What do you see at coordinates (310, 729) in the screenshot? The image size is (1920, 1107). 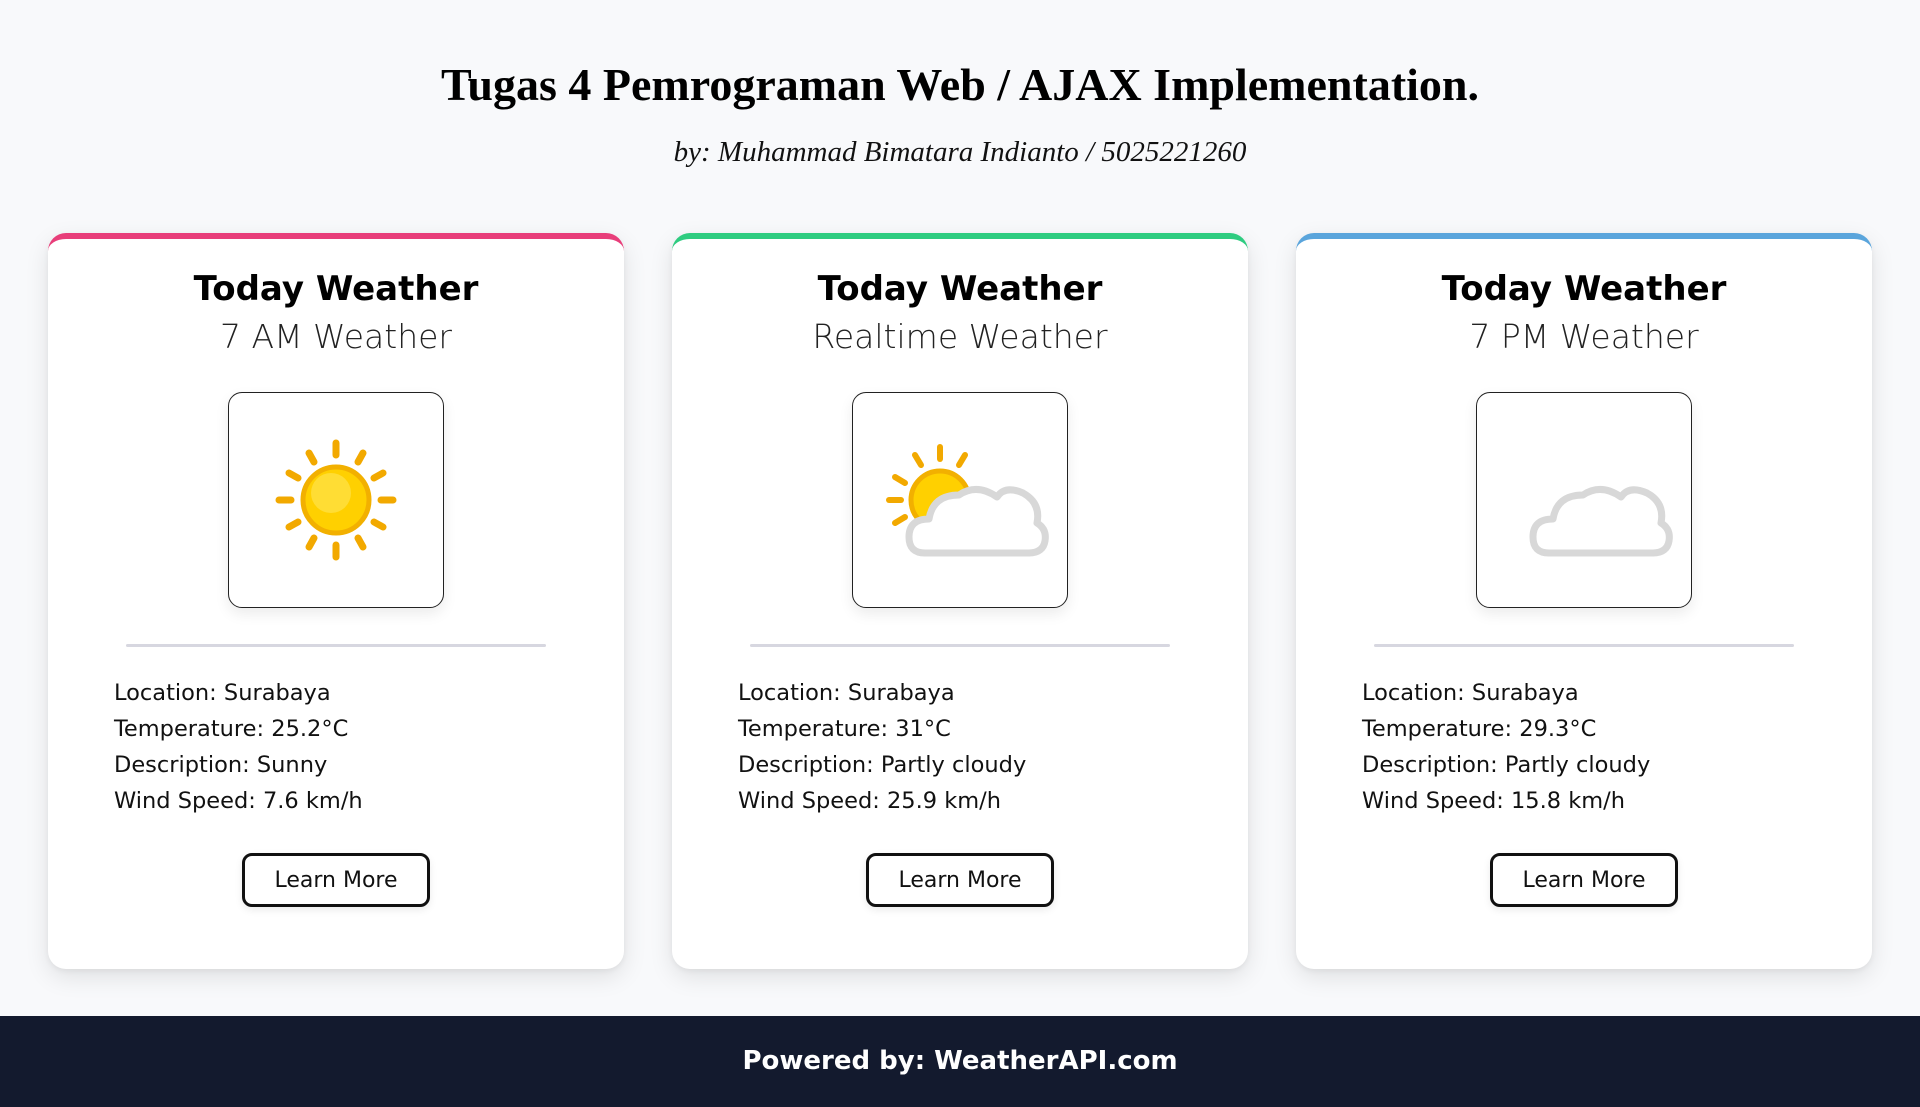 I see `temperature-value: 25.2°C` at bounding box center [310, 729].